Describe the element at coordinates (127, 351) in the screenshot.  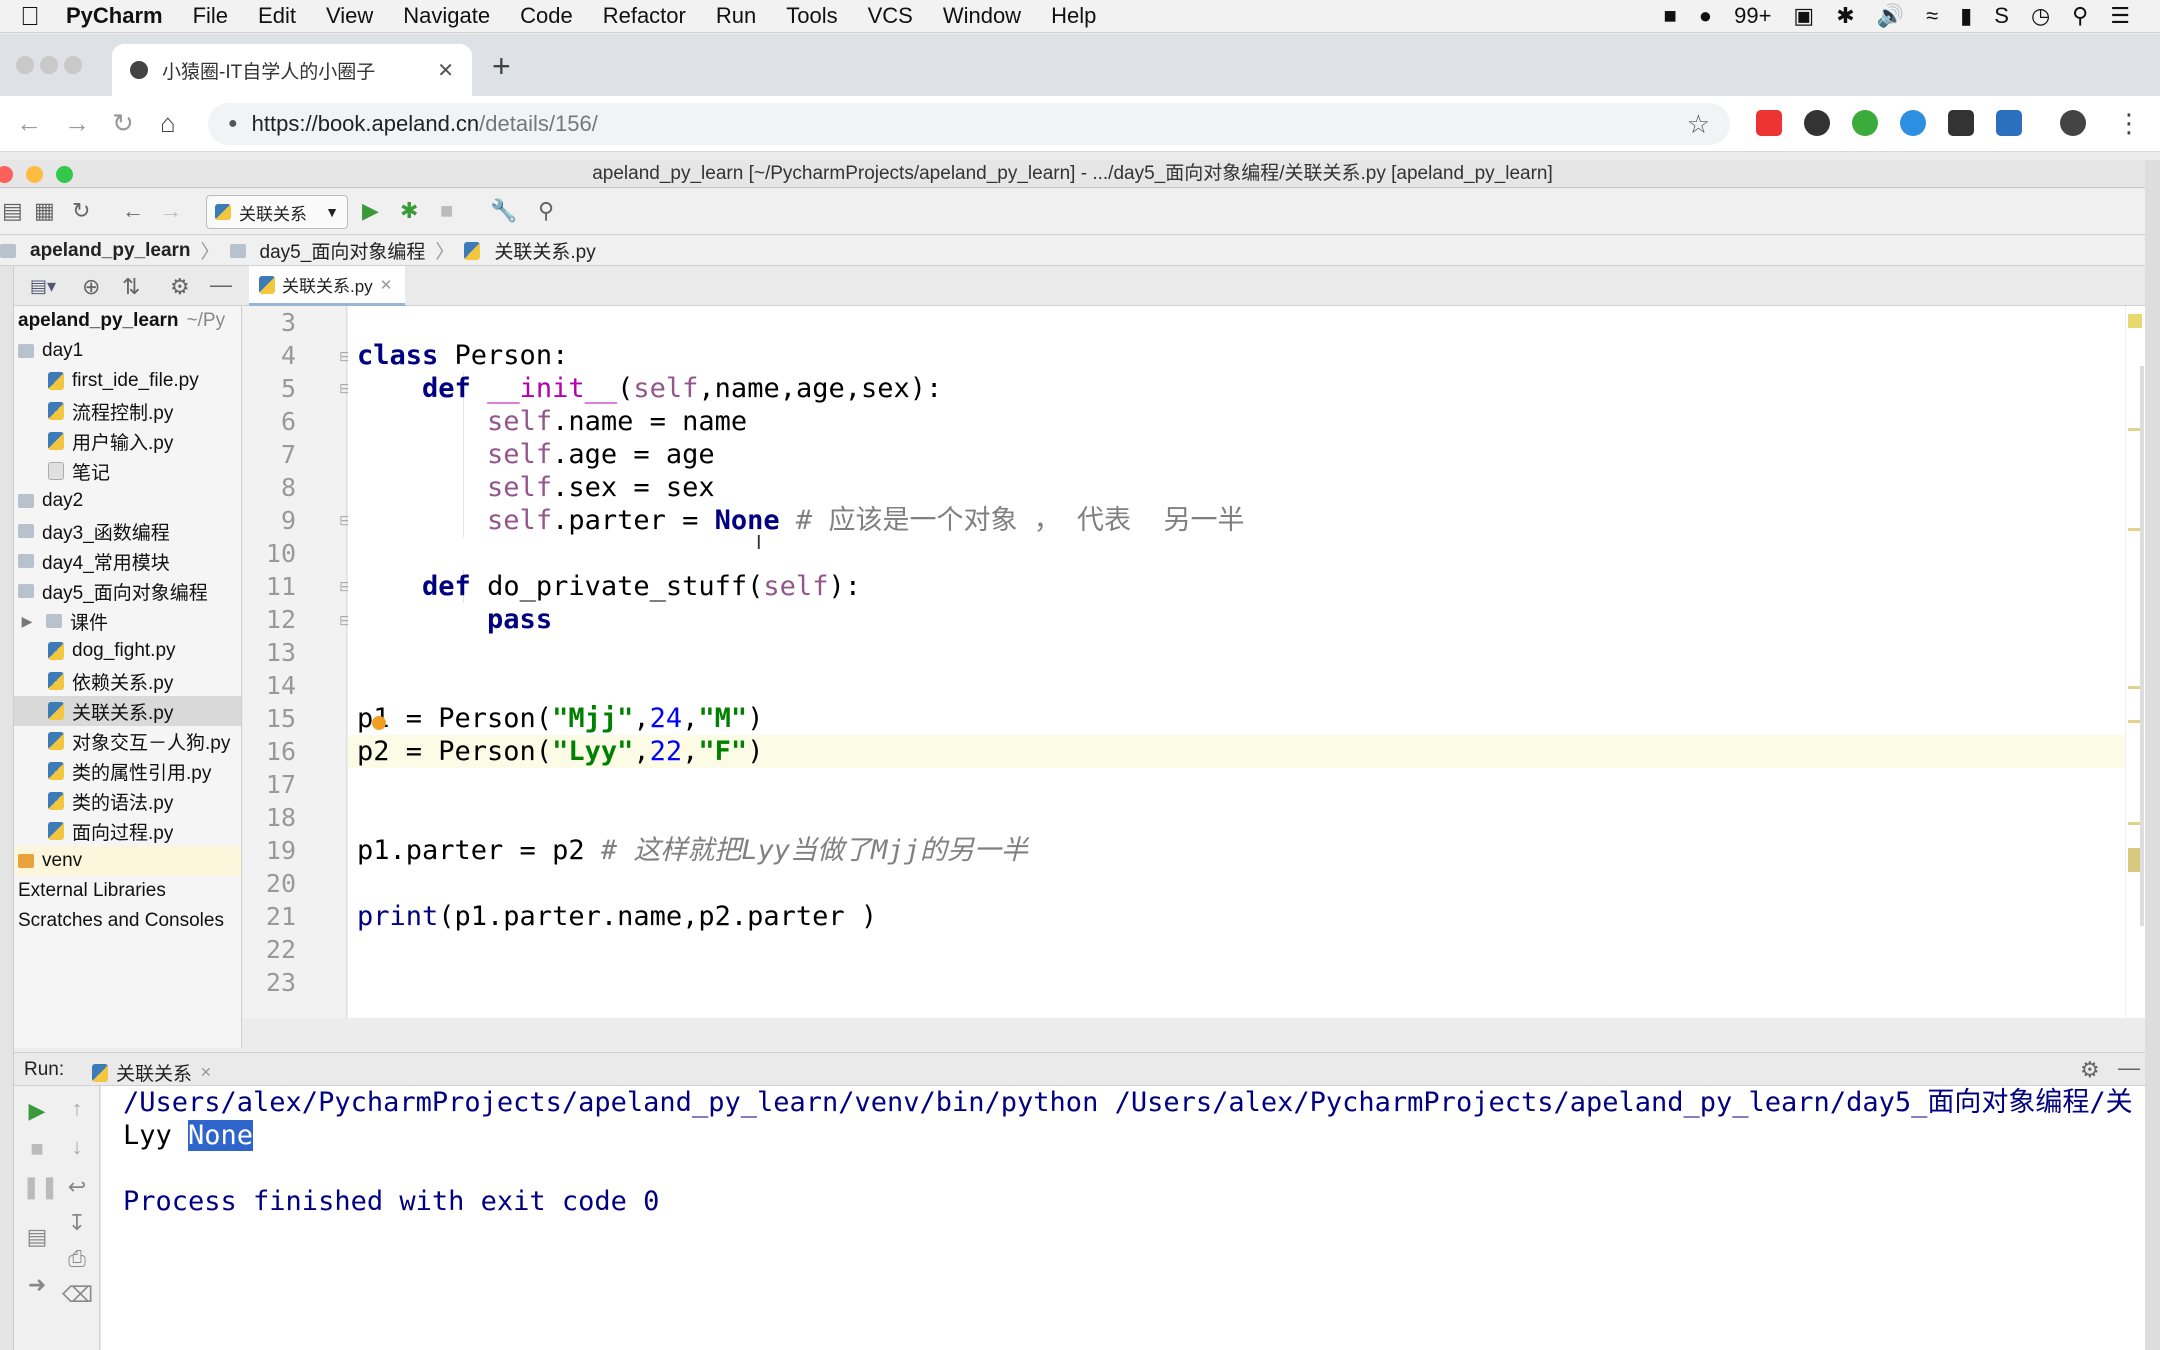
I see `tree-item-folder: day1` at that location.